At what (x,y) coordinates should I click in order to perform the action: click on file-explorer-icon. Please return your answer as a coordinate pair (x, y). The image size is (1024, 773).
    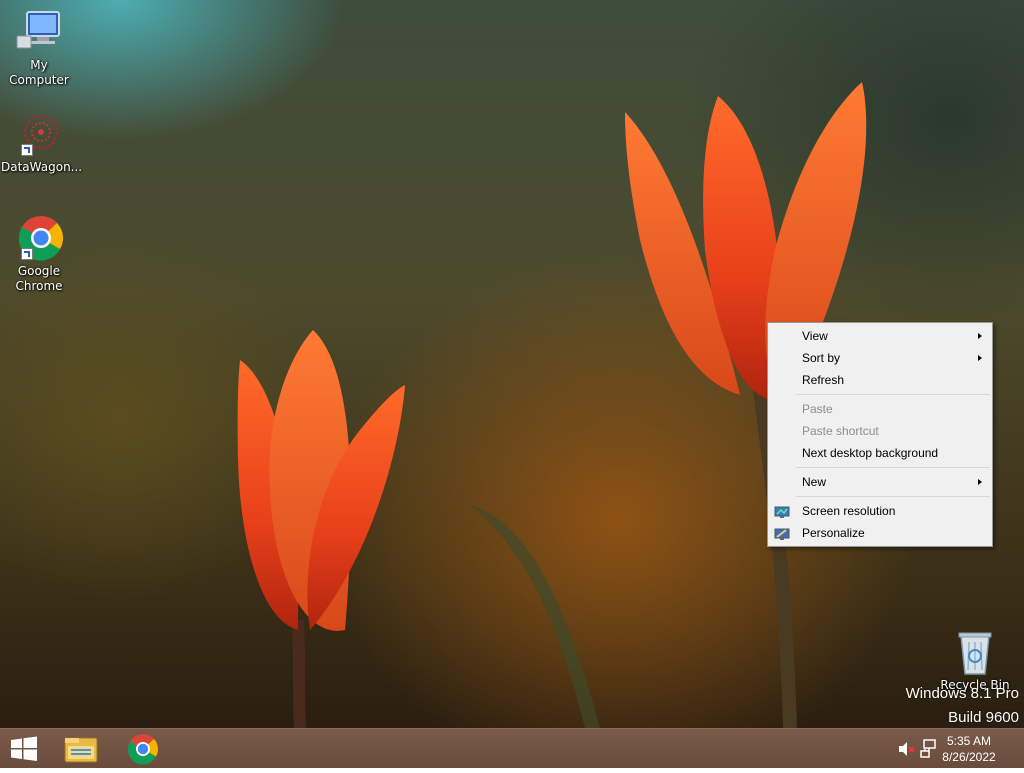
    Looking at the image, I should click on (81, 750).